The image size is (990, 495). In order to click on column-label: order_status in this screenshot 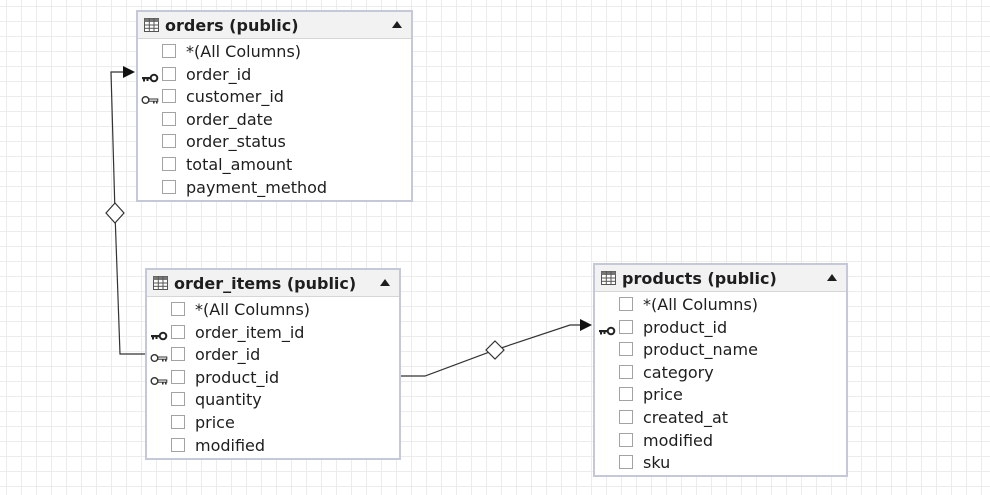, I will do `click(236, 142)`.